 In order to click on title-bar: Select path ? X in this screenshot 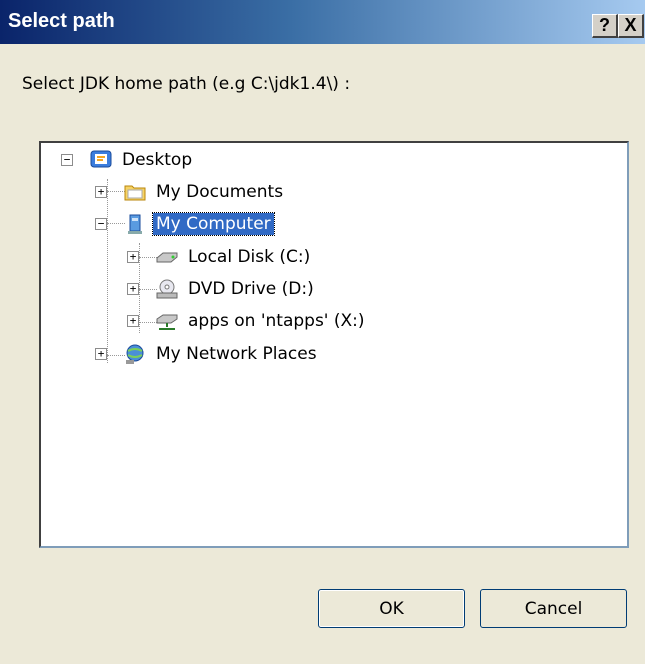, I will do `click(322, 22)`.